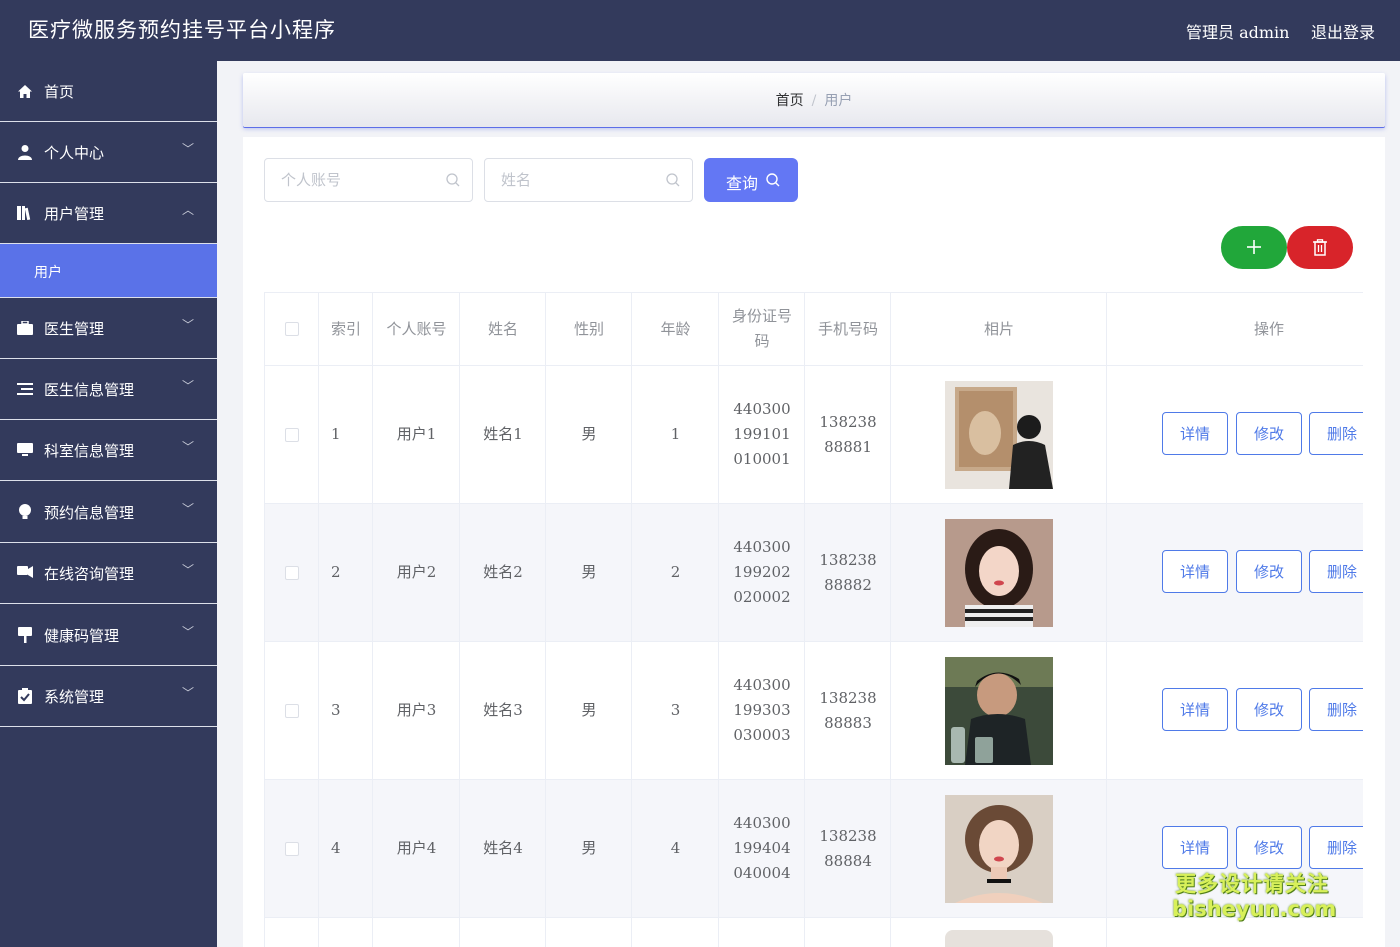  What do you see at coordinates (762, 329) in the screenshot?
I see `header-id-number: 身份证号码` at bounding box center [762, 329].